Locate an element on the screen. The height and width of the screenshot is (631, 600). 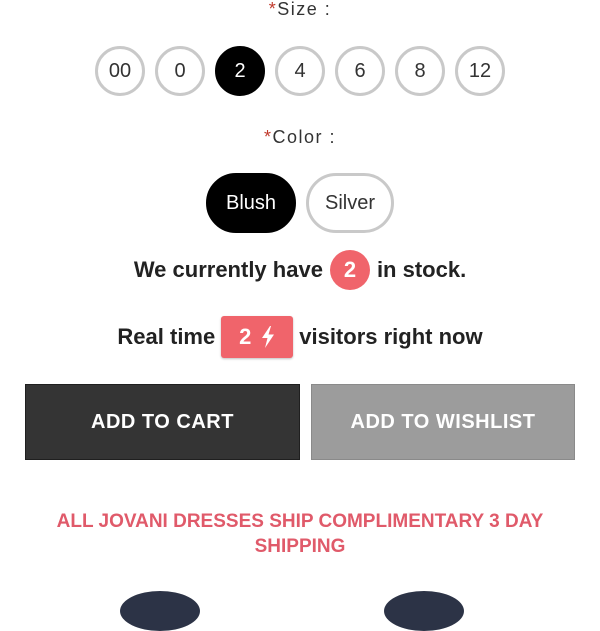
size-option-12: 12 is located at coordinates (480, 71).